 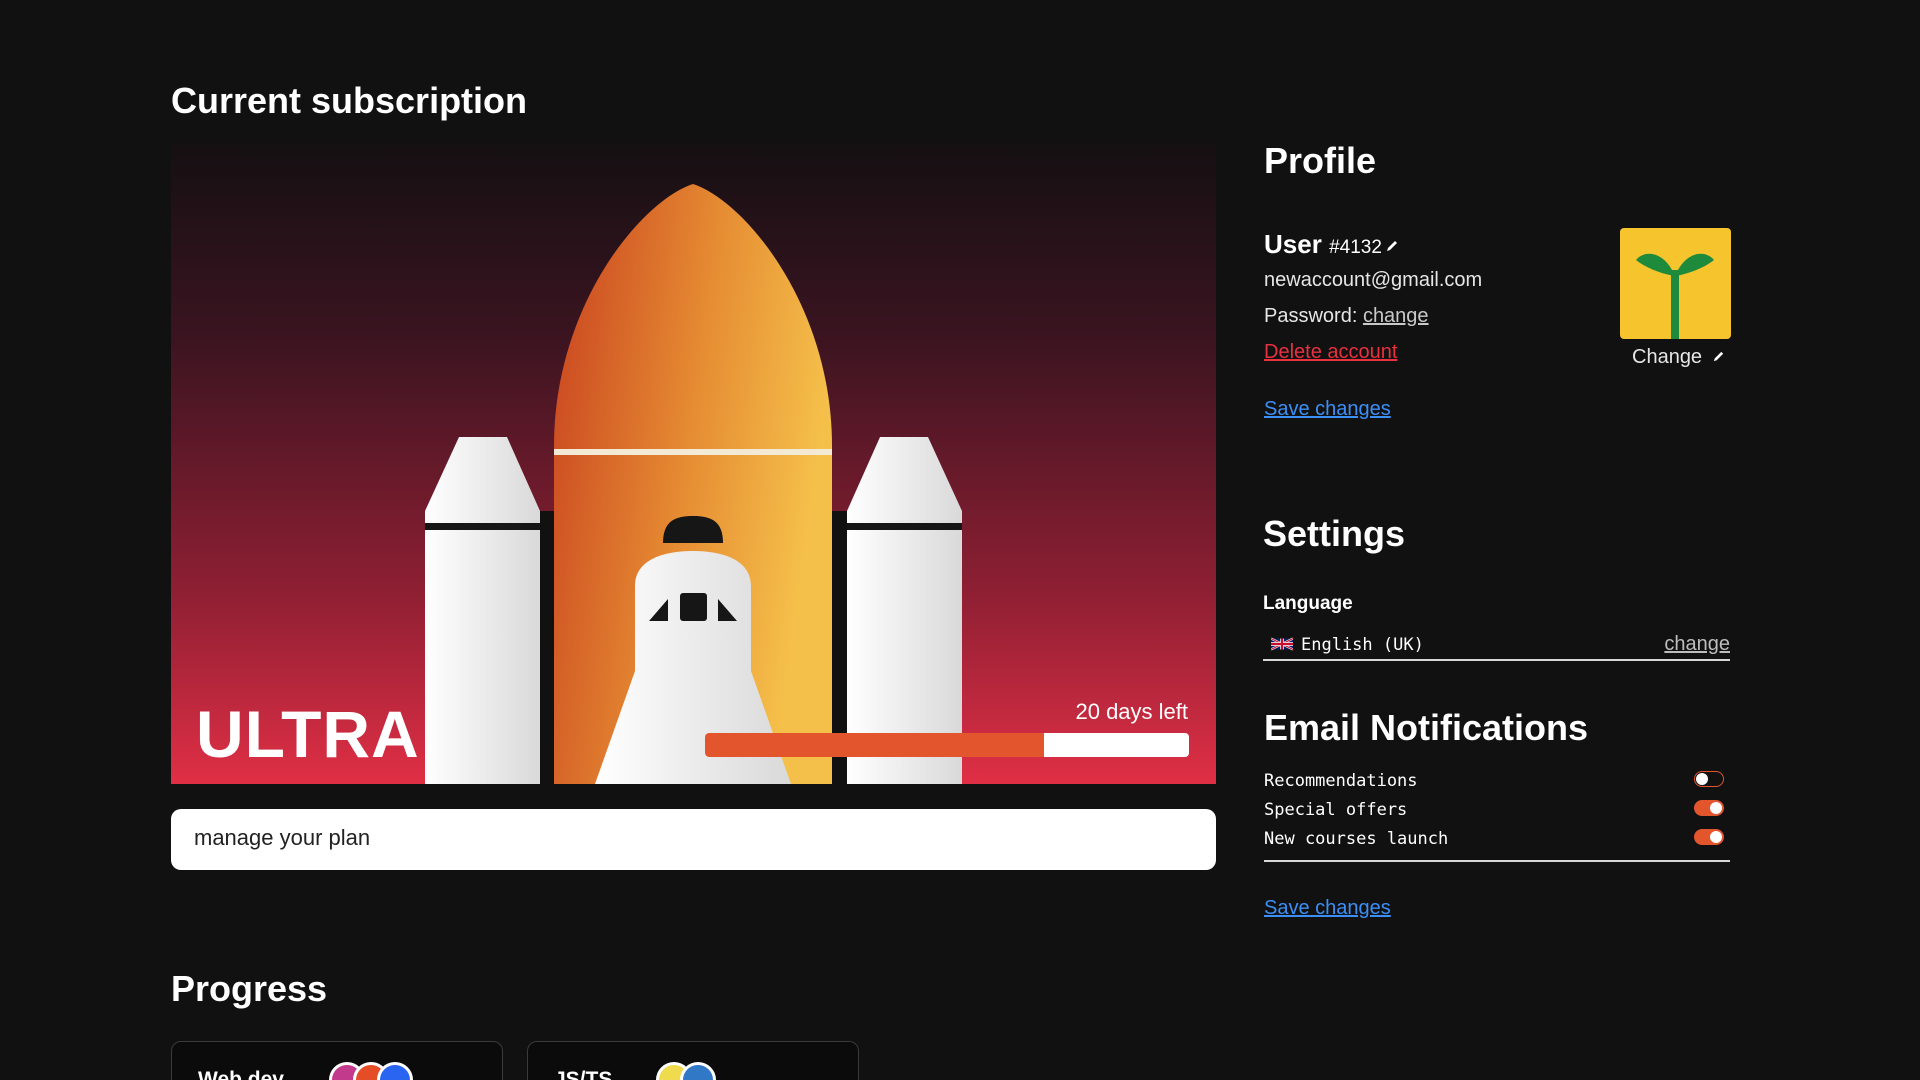 What do you see at coordinates (1327, 409) in the screenshot?
I see `profile-save-changes-link: Save changes` at bounding box center [1327, 409].